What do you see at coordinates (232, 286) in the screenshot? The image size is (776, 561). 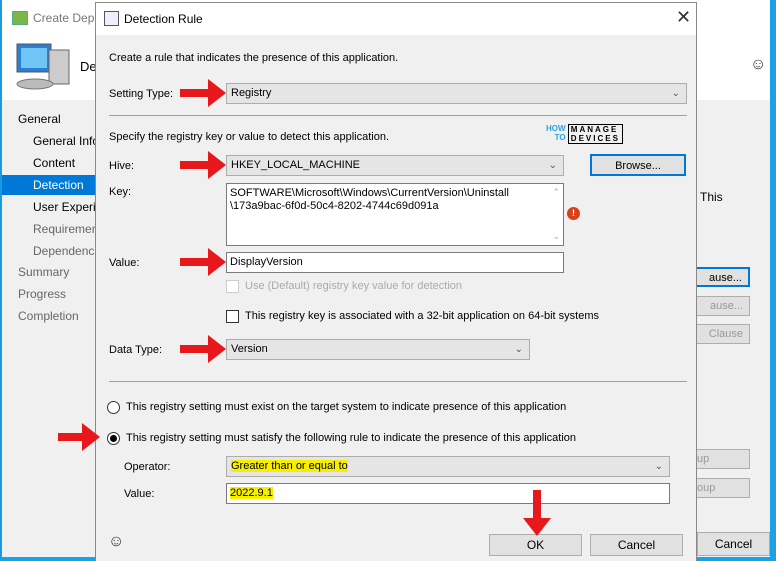 I see `use-default-checkbox` at bounding box center [232, 286].